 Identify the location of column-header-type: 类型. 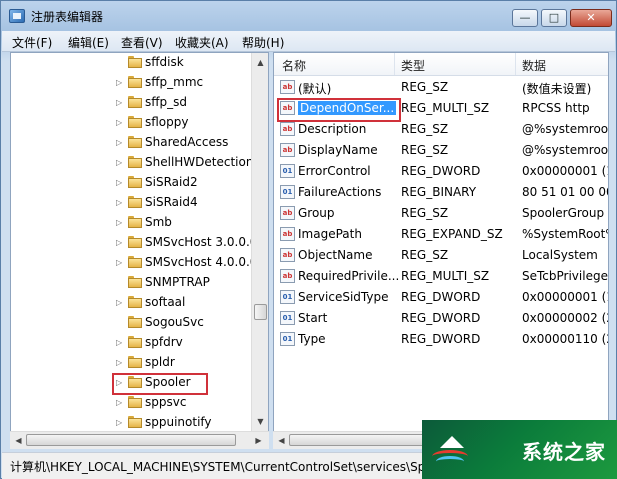
(413, 65).